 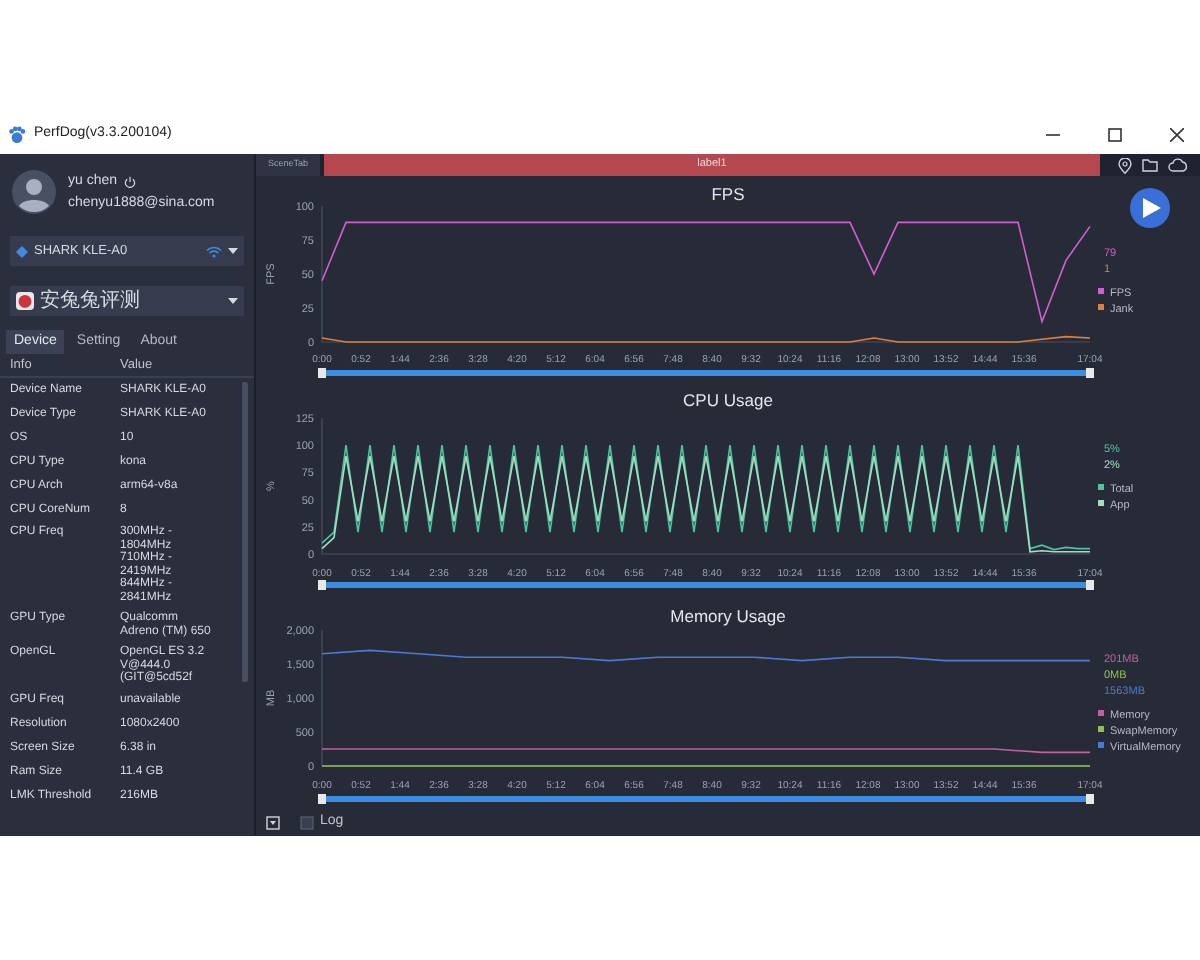 I want to click on folder-icon, so click(x=1149, y=165).